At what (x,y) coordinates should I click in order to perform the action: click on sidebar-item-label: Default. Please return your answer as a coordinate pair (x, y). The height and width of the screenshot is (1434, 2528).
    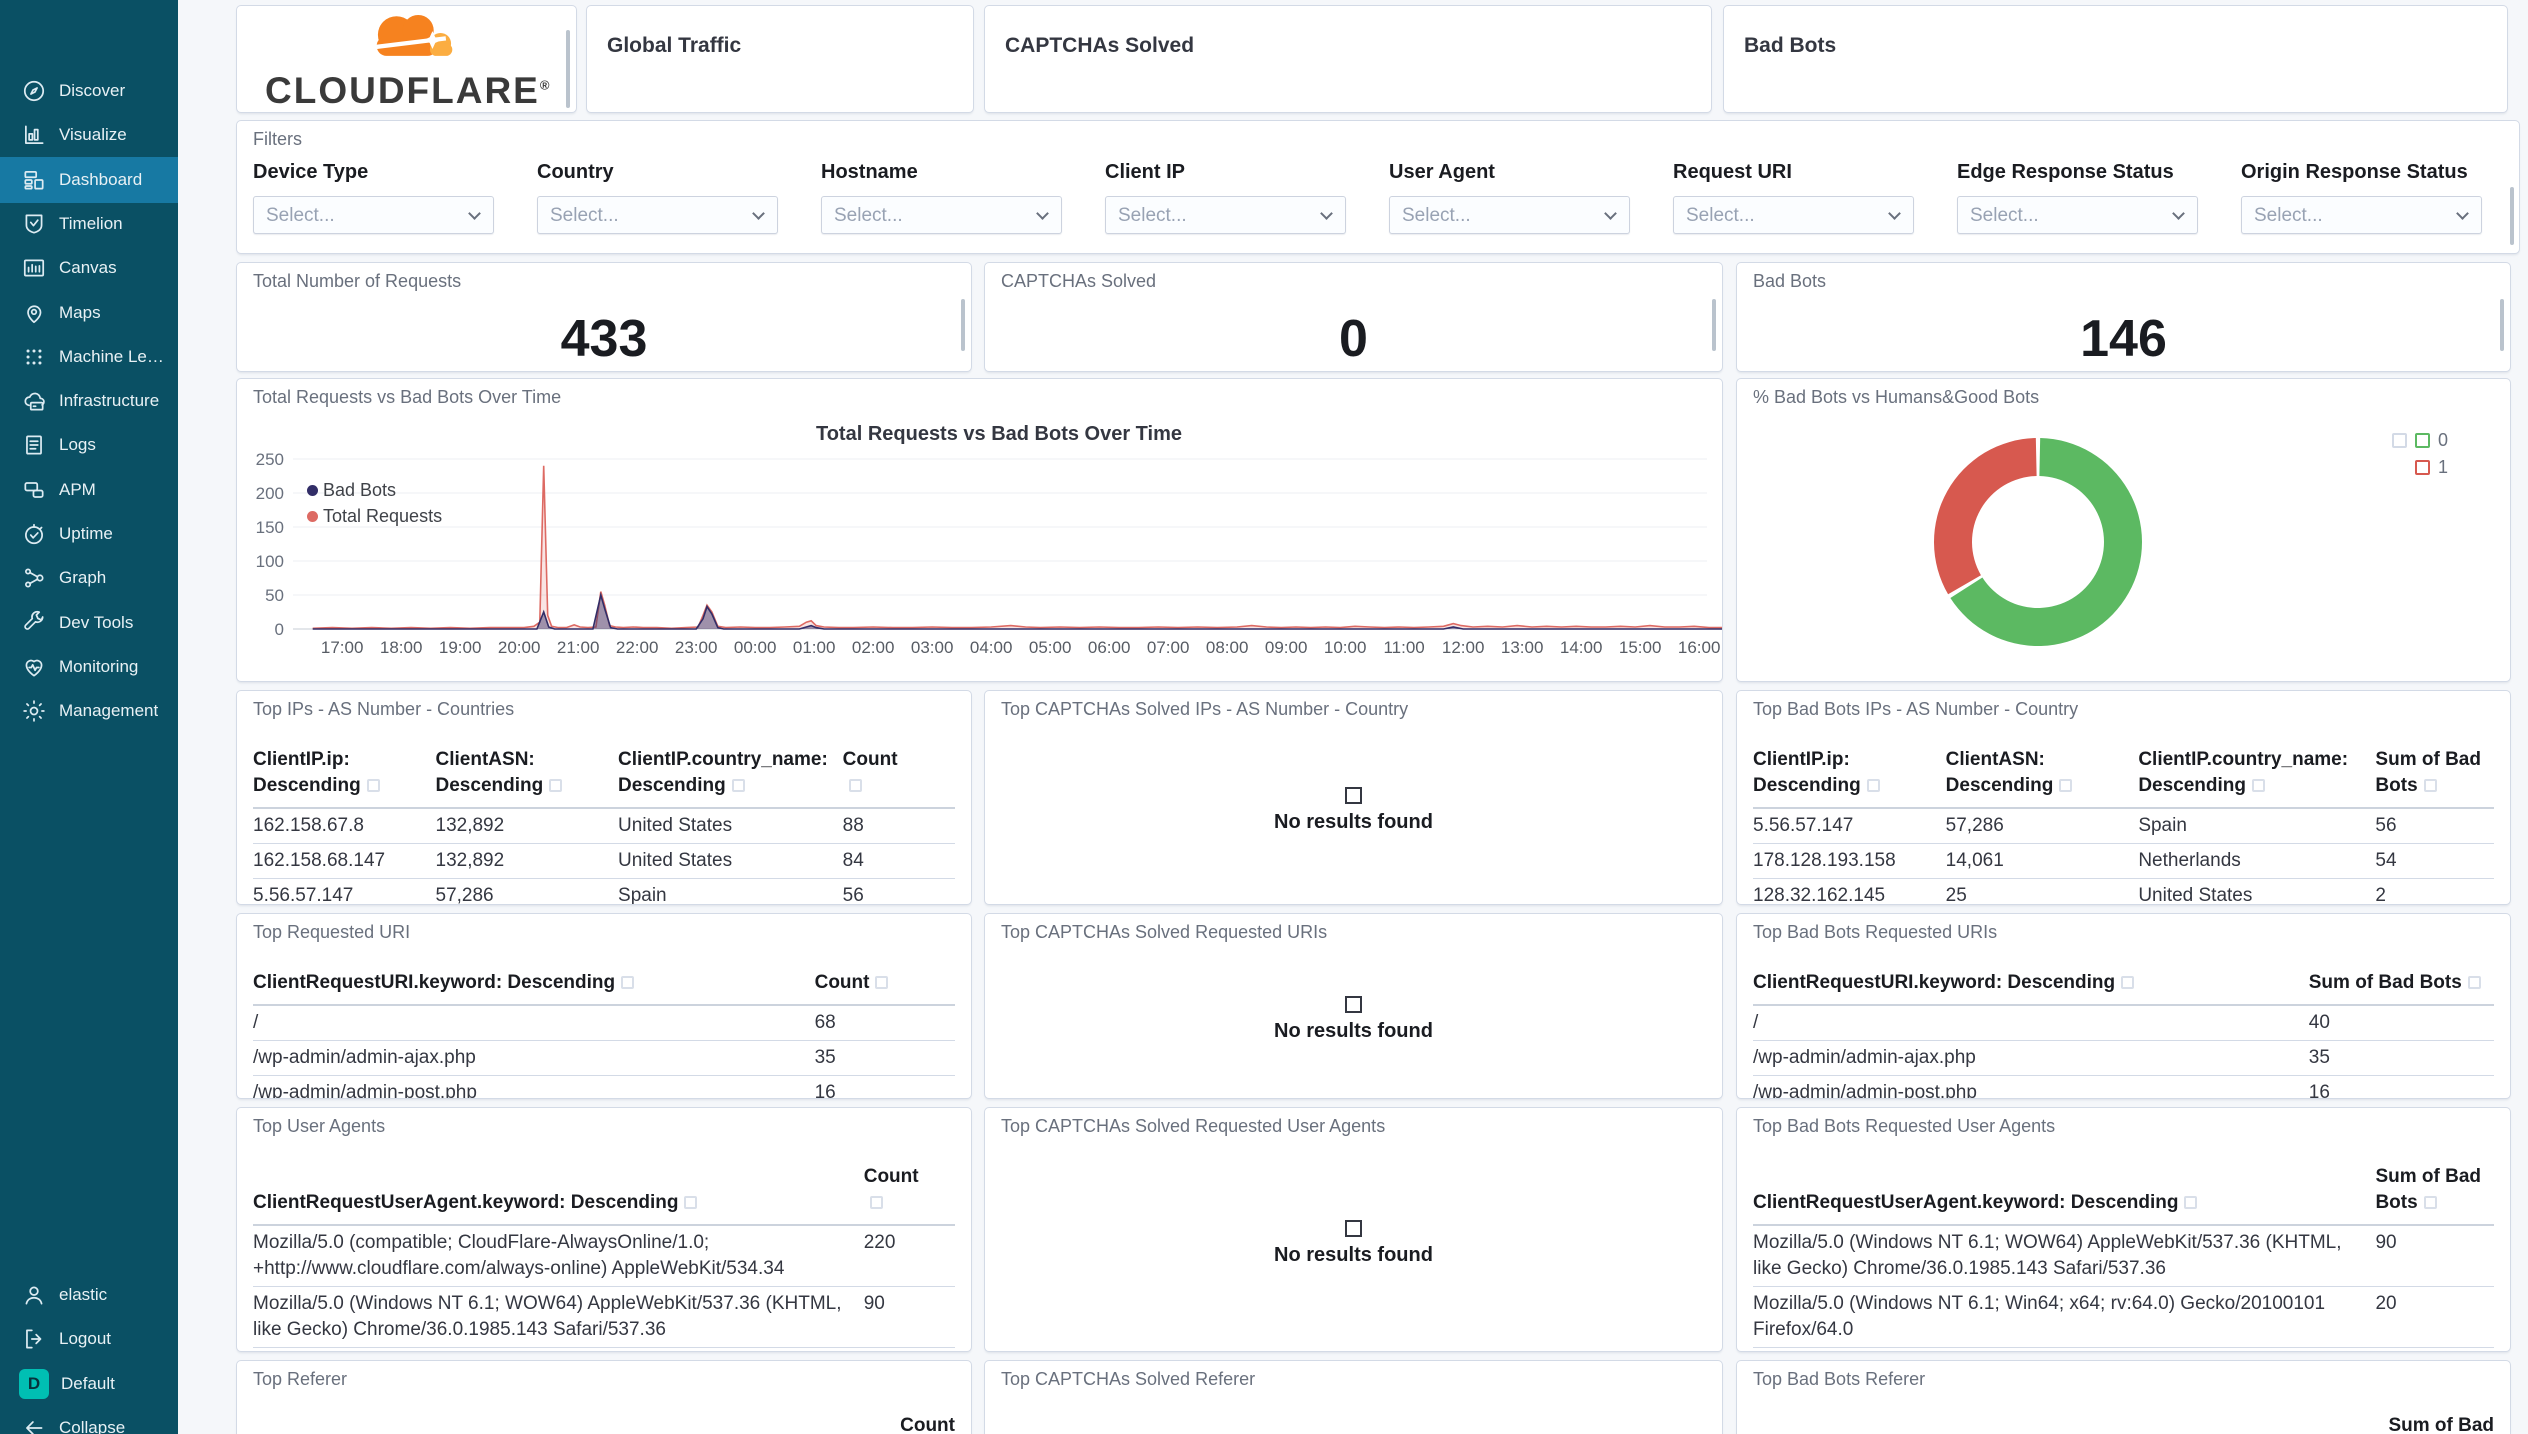
    Looking at the image, I should click on (88, 1383).